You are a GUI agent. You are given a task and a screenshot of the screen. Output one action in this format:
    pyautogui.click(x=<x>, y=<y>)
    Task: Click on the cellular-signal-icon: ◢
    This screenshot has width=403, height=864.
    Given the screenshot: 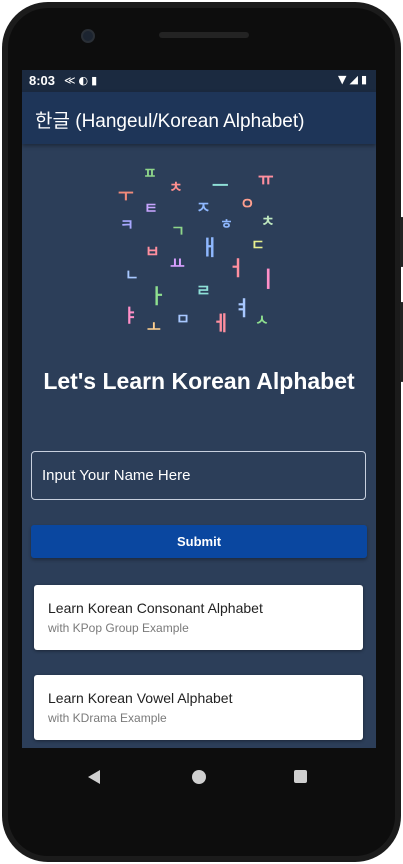 What is the action you would take?
    pyautogui.click(x=355, y=79)
    